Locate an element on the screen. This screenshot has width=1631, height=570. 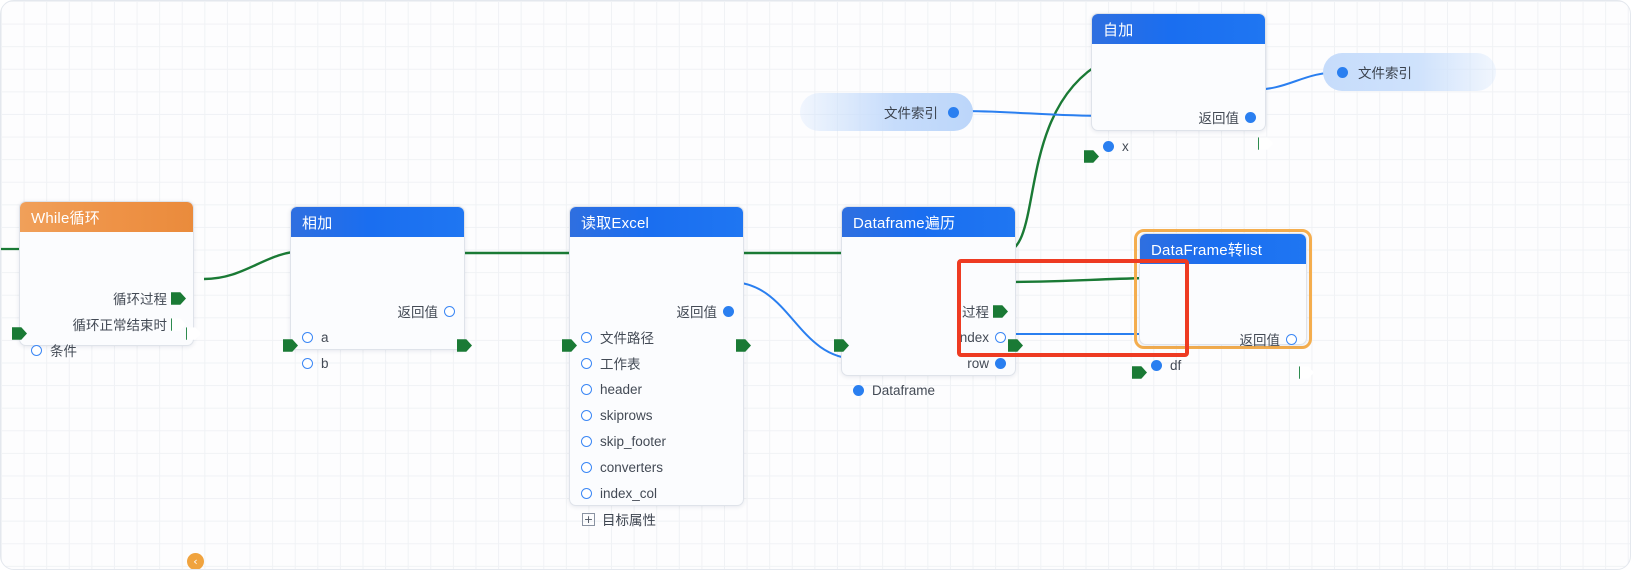
input-label: converters is located at coordinates (632, 467).